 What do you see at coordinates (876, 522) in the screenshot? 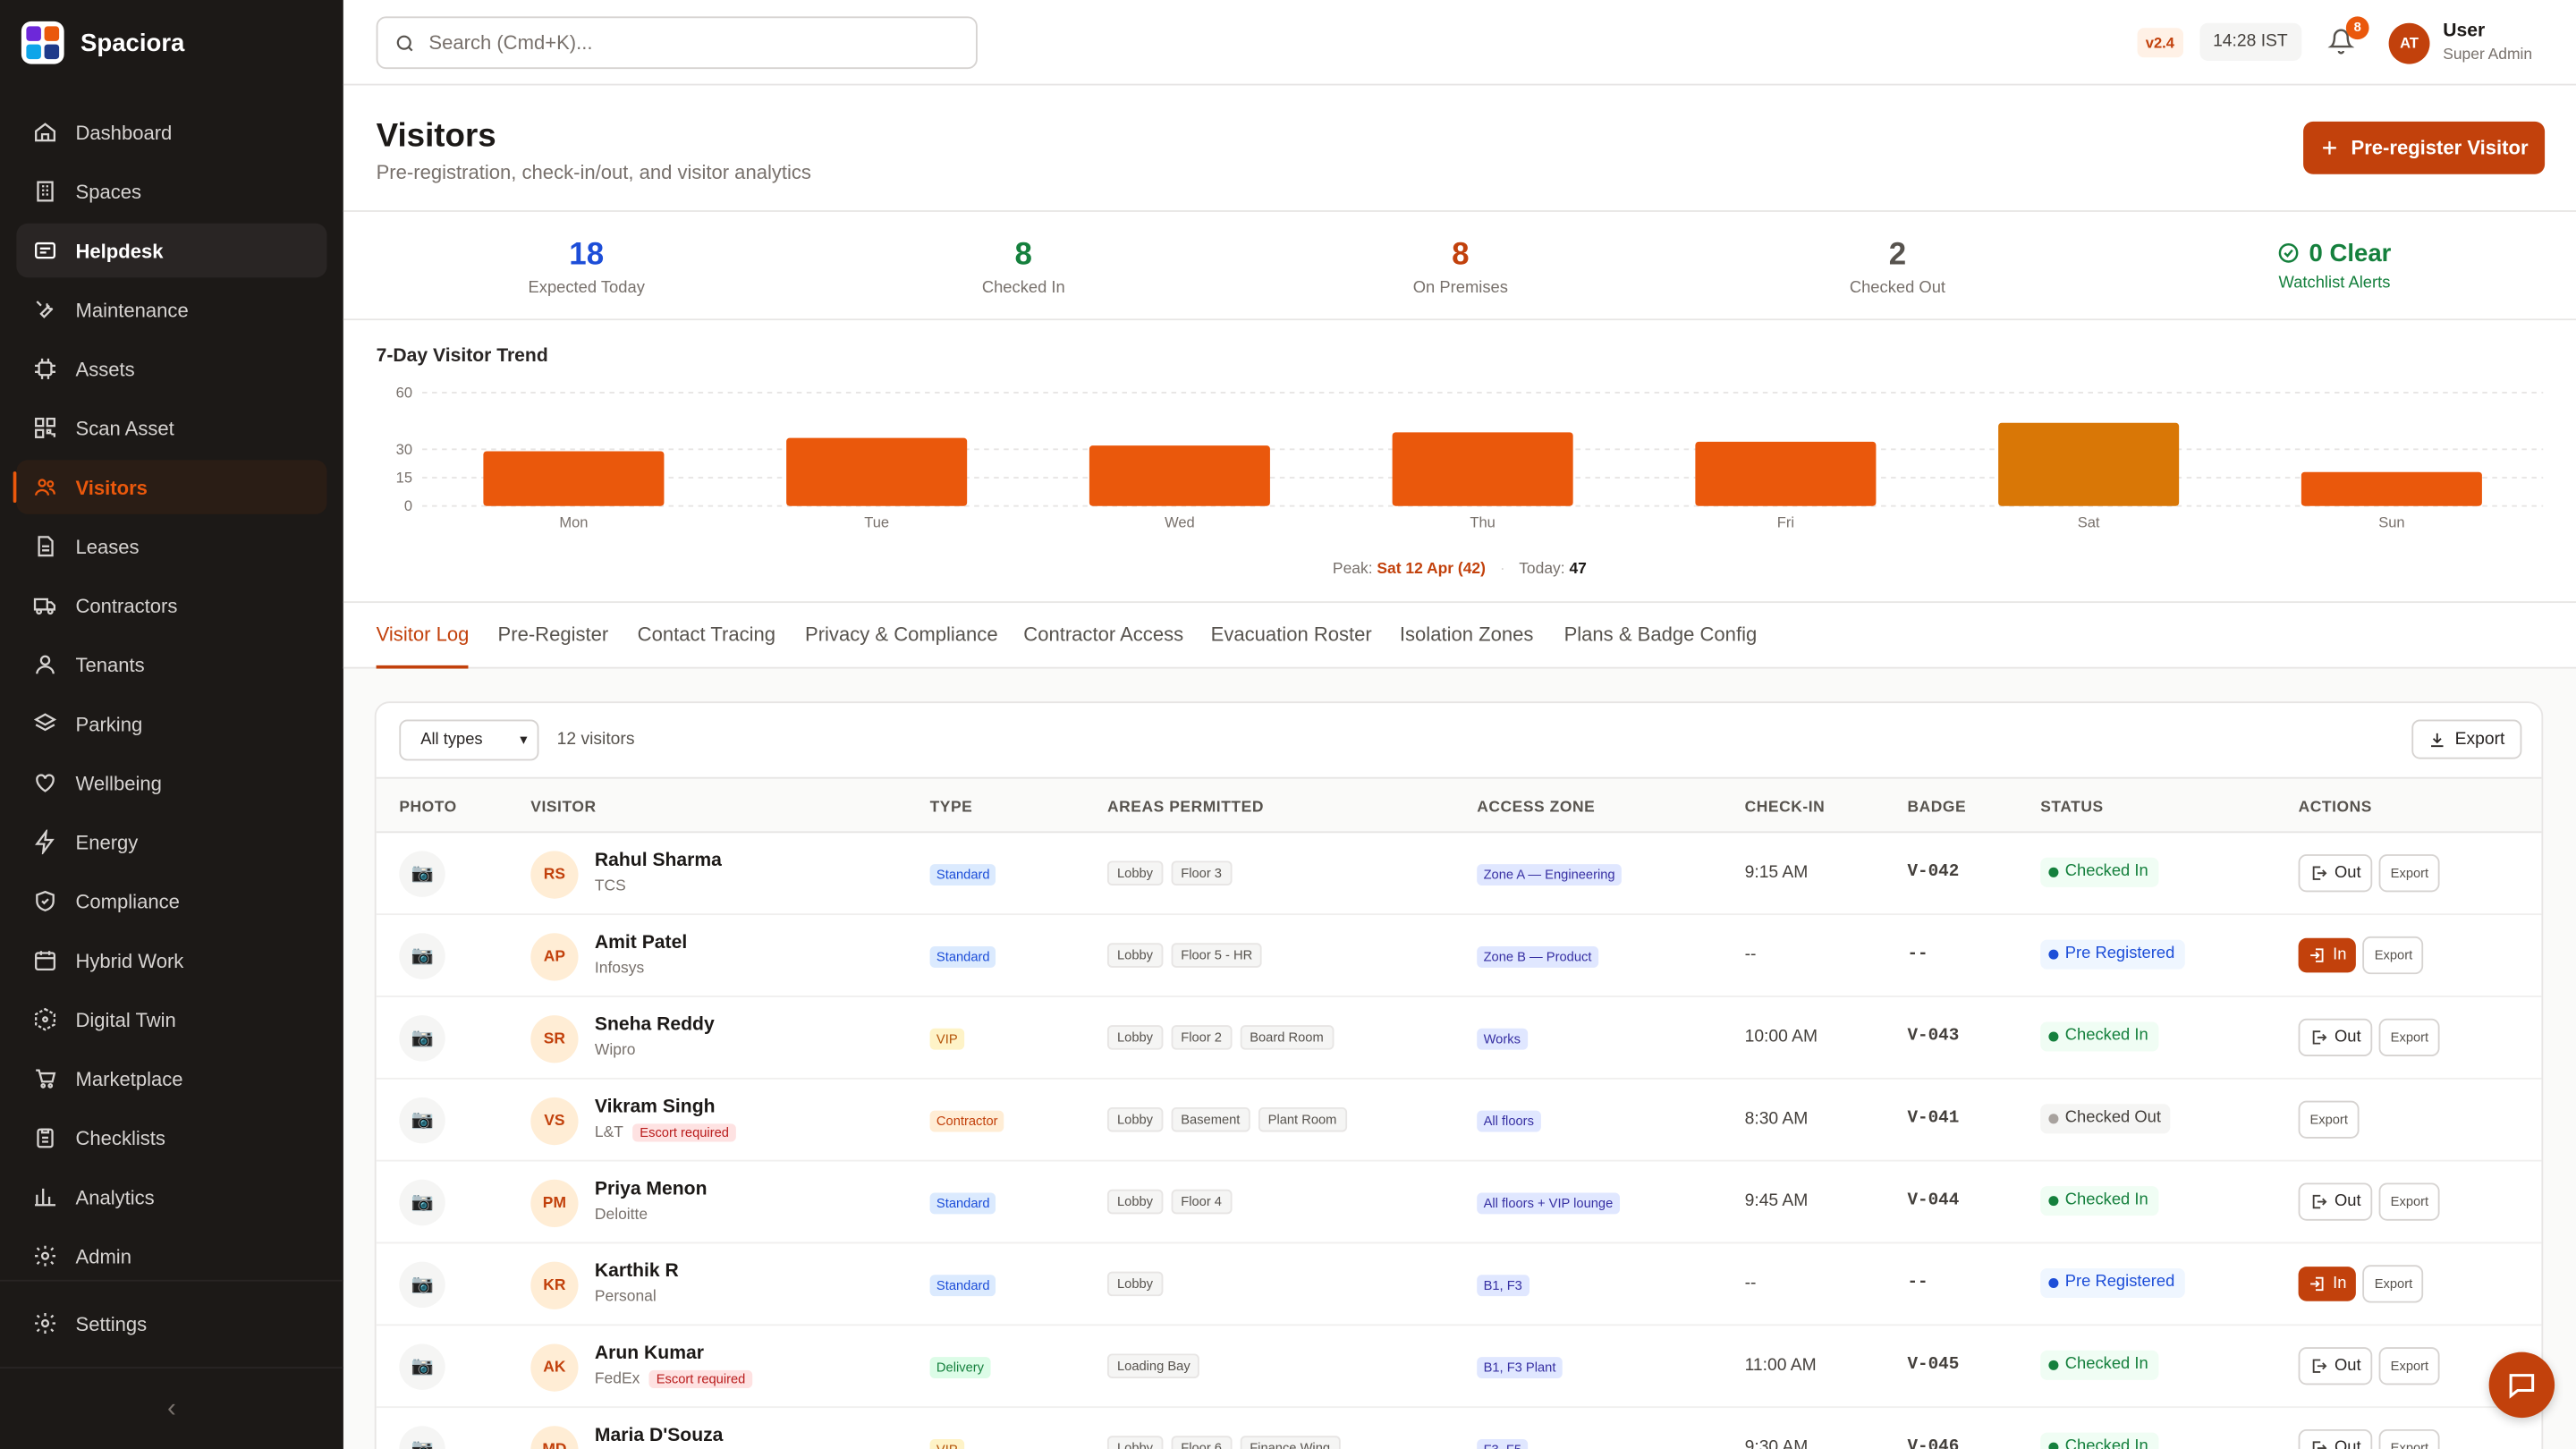
I see `x-tick-label: Tue` at bounding box center [876, 522].